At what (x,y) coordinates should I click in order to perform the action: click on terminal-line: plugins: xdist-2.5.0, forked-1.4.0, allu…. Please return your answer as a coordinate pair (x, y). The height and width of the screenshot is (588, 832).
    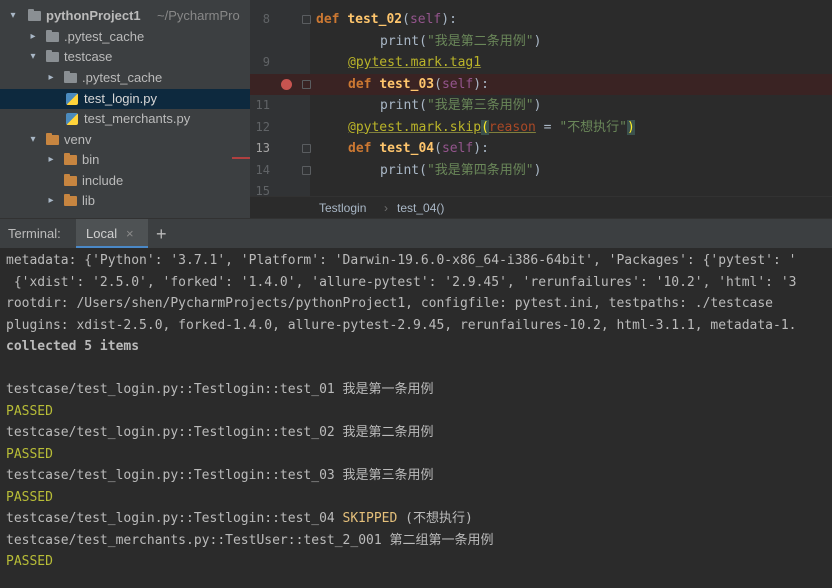
    Looking at the image, I should click on (401, 325).